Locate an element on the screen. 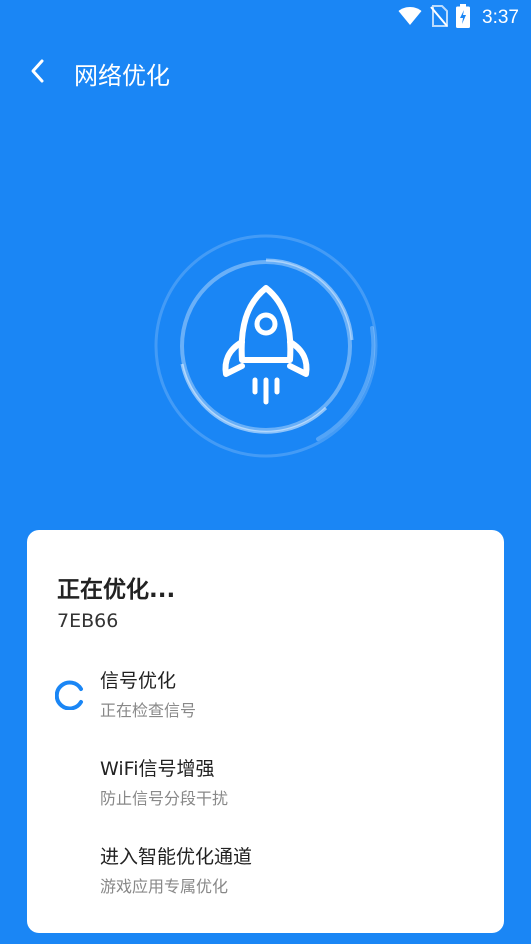 This screenshot has width=531, height=944. status-bar: 3:37 is located at coordinates (265, 18).